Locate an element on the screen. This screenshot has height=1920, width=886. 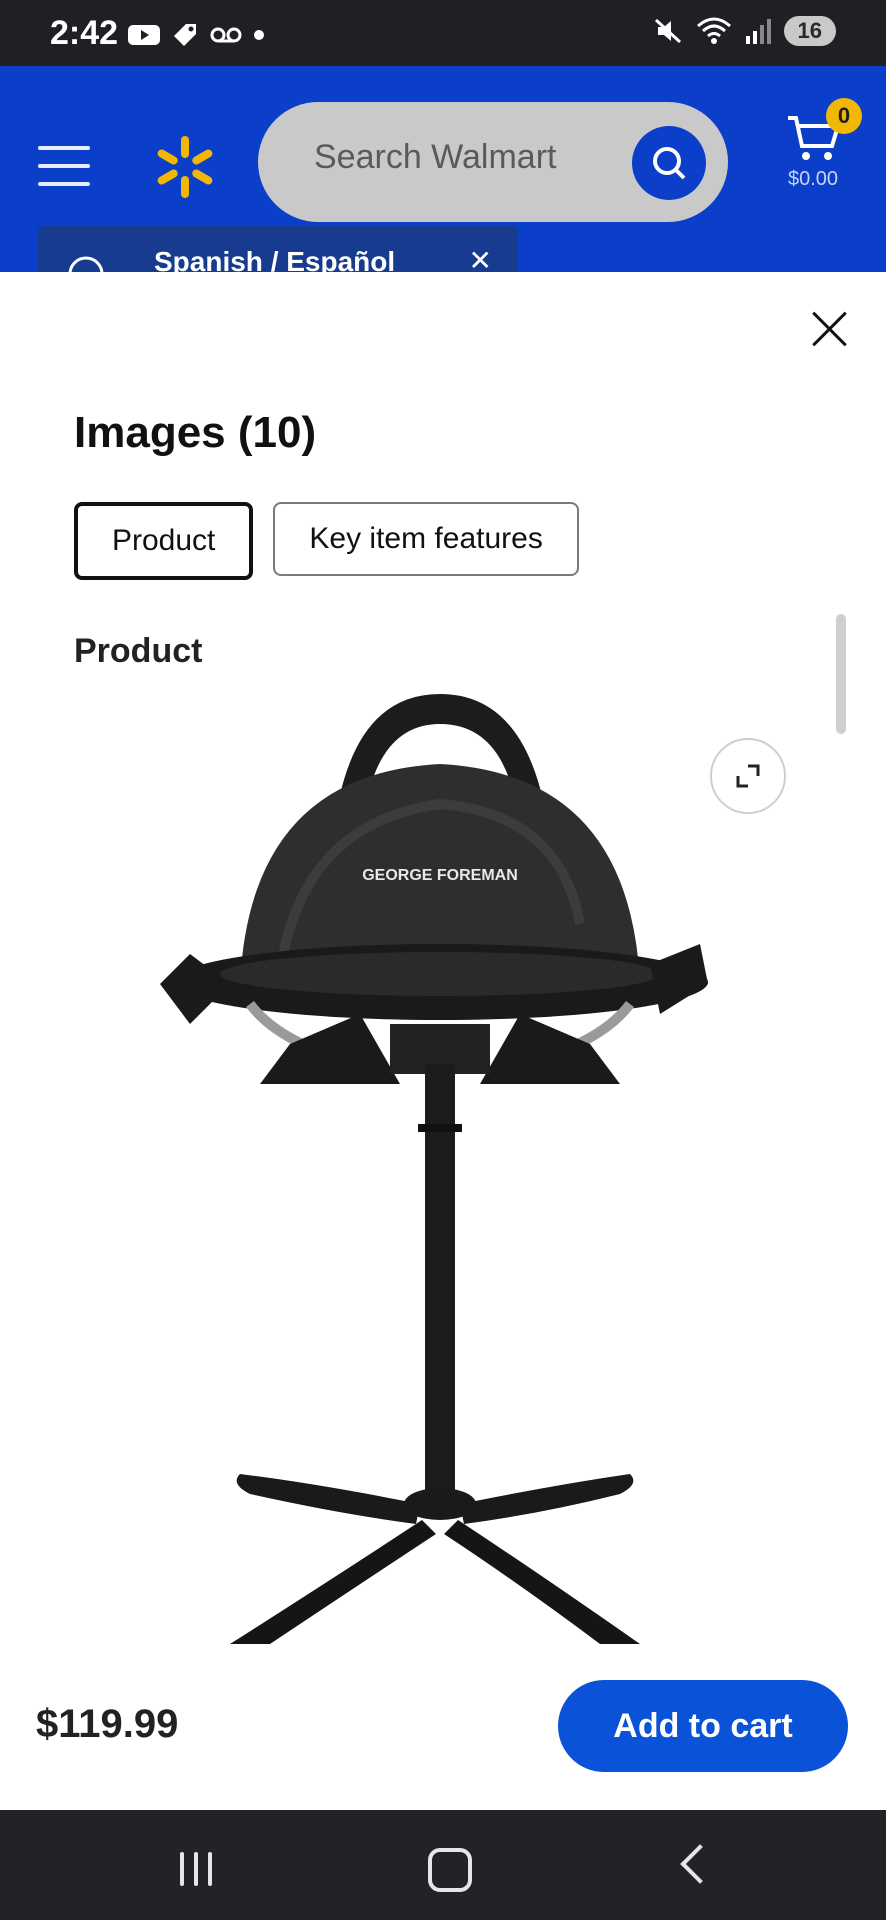
chip-product: Product is located at coordinates (164, 541).